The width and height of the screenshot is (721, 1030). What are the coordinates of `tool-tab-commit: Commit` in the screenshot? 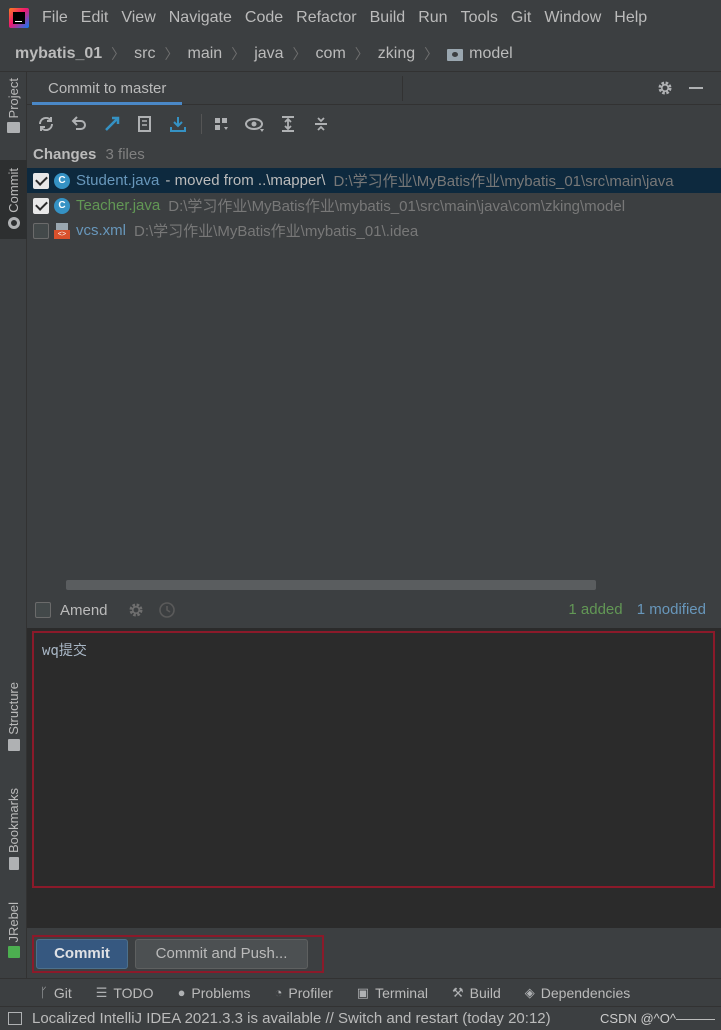 It's located at (13, 199).